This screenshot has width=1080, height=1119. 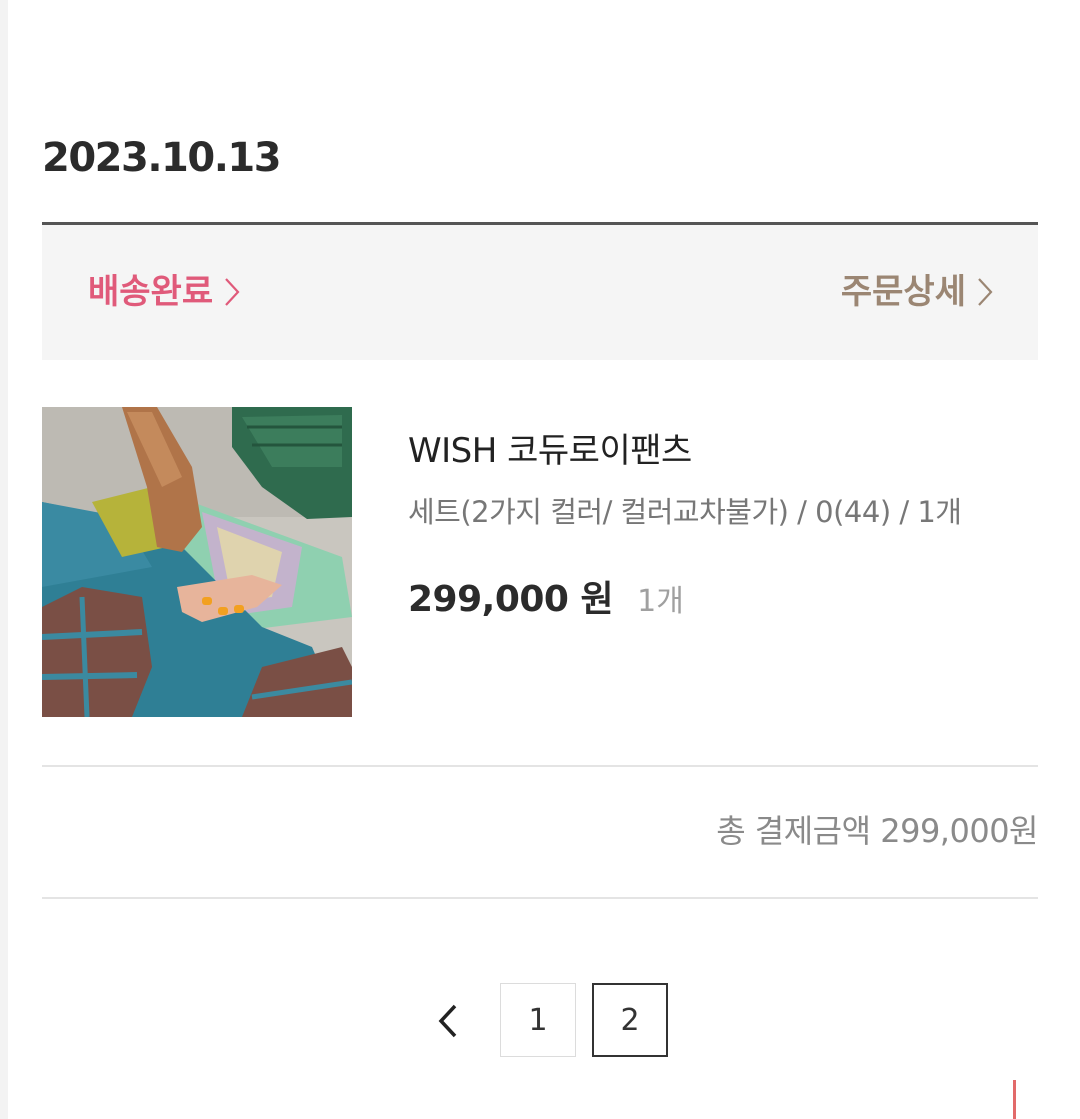 What do you see at coordinates (540, 292) in the screenshot?
I see `order-status-bar: 배송완료 주문상세` at bounding box center [540, 292].